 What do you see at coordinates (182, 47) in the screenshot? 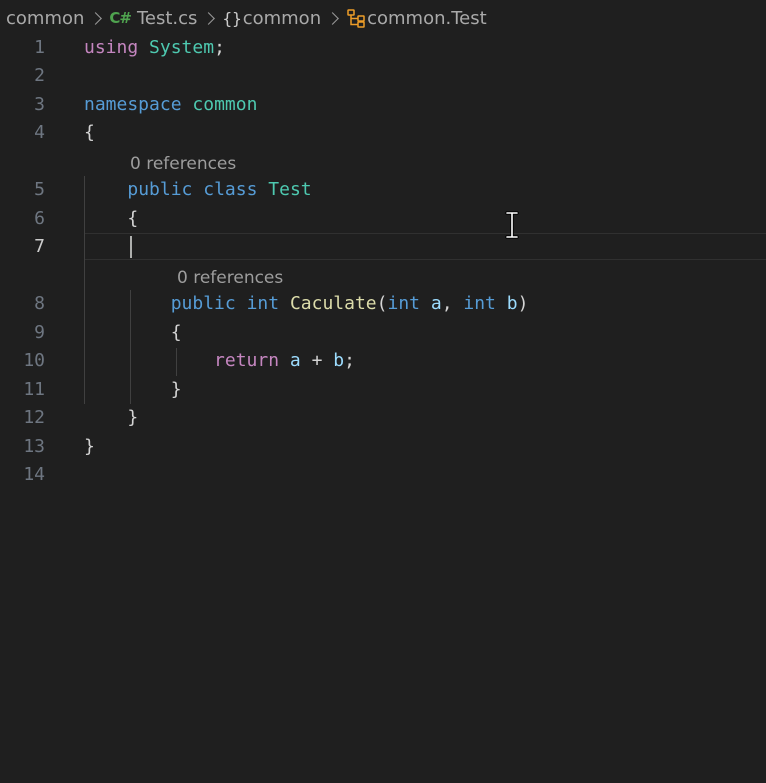
I see `code-token: System` at bounding box center [182, 47].